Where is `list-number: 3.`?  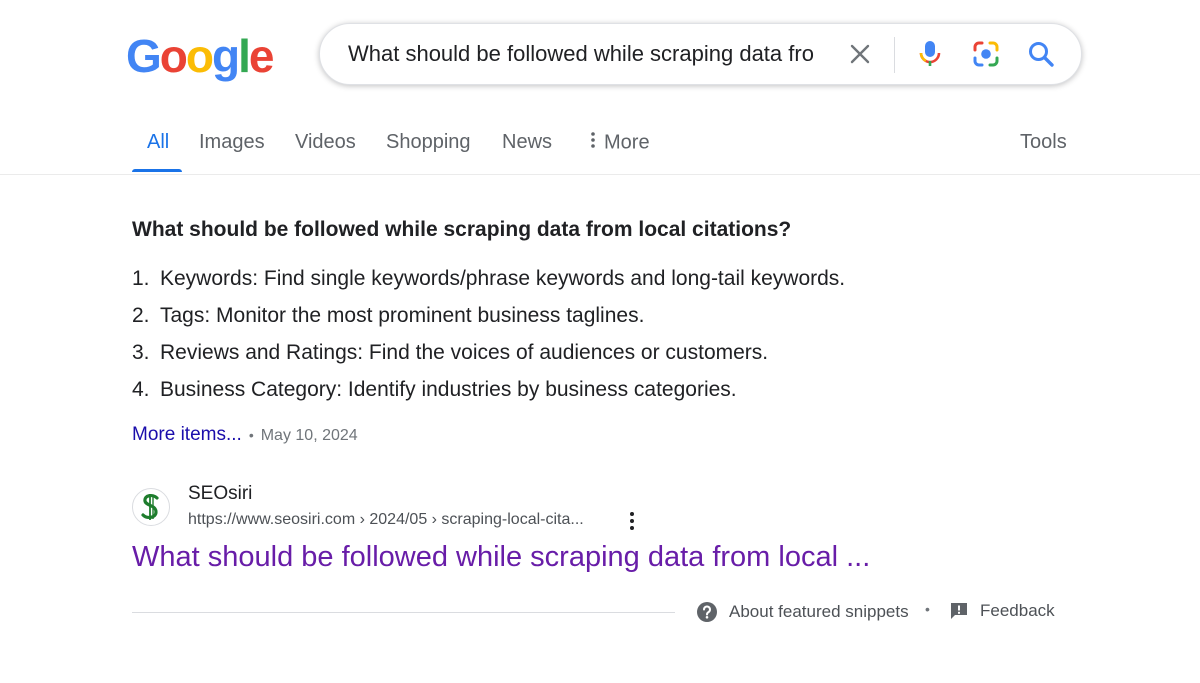 list-number: 3. is located at coordinates (141, 352).